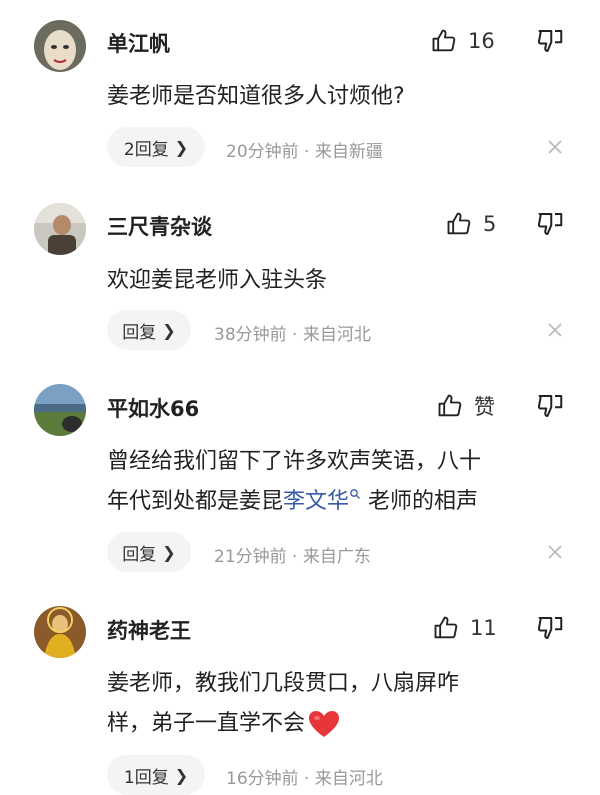  What do you see at coordinates (283, 683) in the screenshot?
I see `comment-text-line: 姜老师，教我们几段贯口，八扇屏咋` at bounding box center [283, 683].